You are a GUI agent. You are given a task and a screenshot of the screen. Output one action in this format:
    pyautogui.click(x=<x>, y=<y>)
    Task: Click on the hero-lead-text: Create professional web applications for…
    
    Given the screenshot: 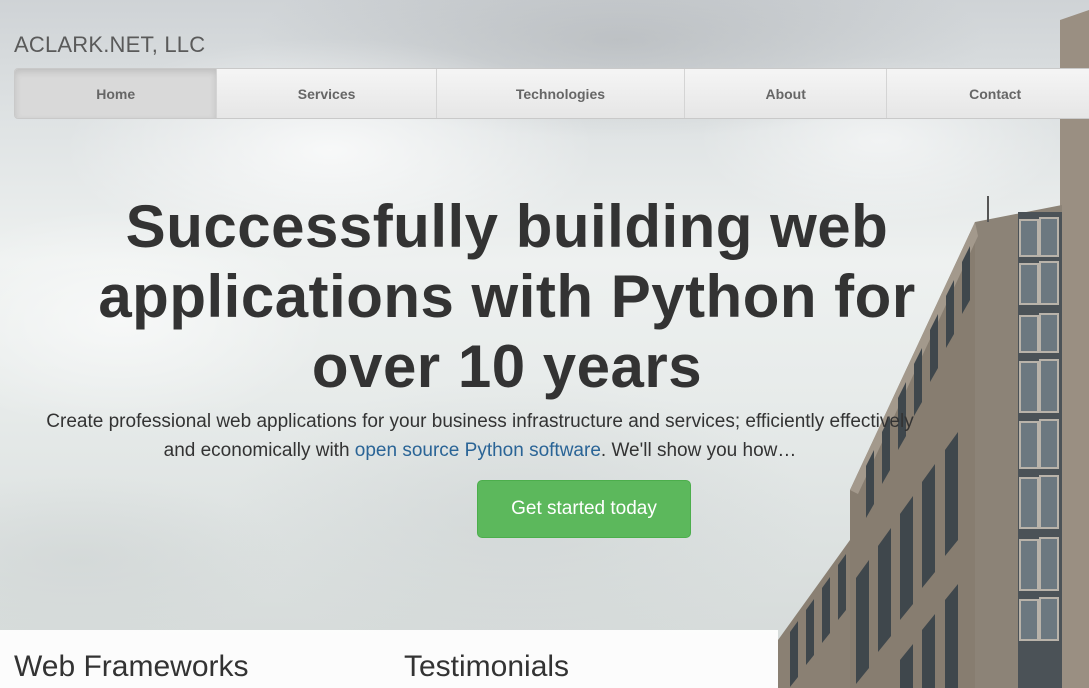 What is the action you would take?
    pyautogui.click(x=480, y=436)
    